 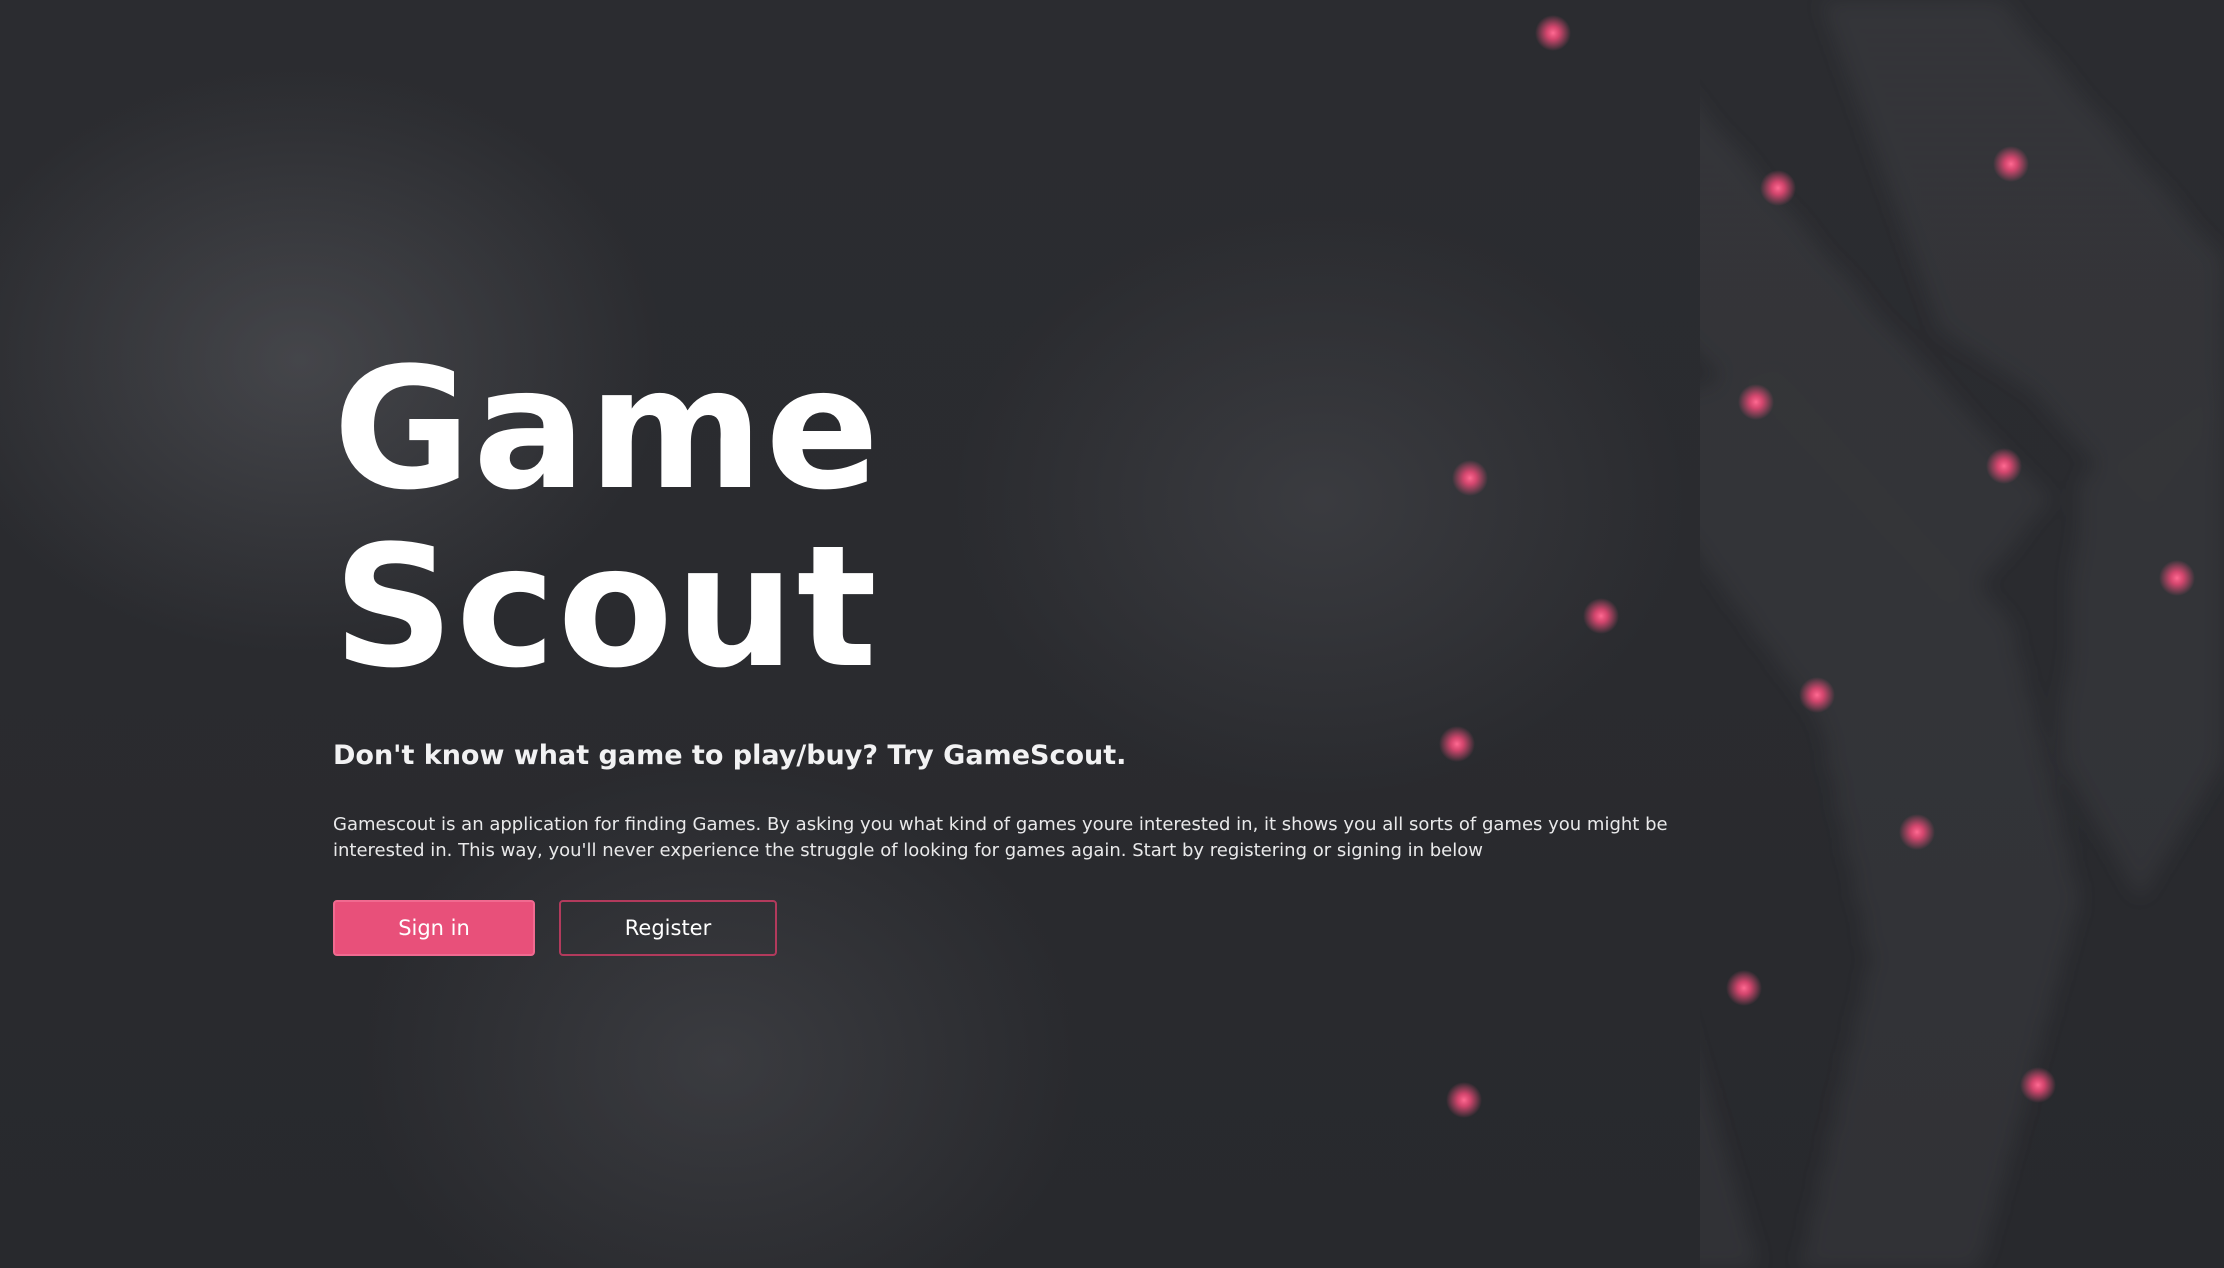 What do you see at coordinates (1013, 928) in the screenshot?
I see `auth-actions: Sign in Register` at bounding box center [1013, 928].